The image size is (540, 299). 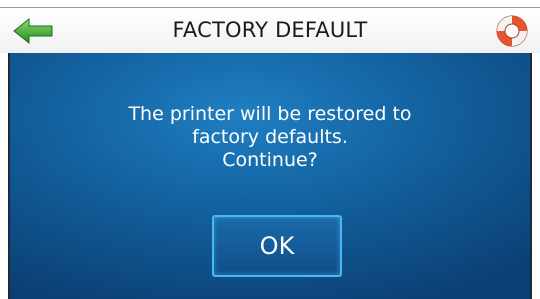 What do you see at coordinates (270, 3) in the screenshot?
I see `top-rule` at bounding box center [270, 3].